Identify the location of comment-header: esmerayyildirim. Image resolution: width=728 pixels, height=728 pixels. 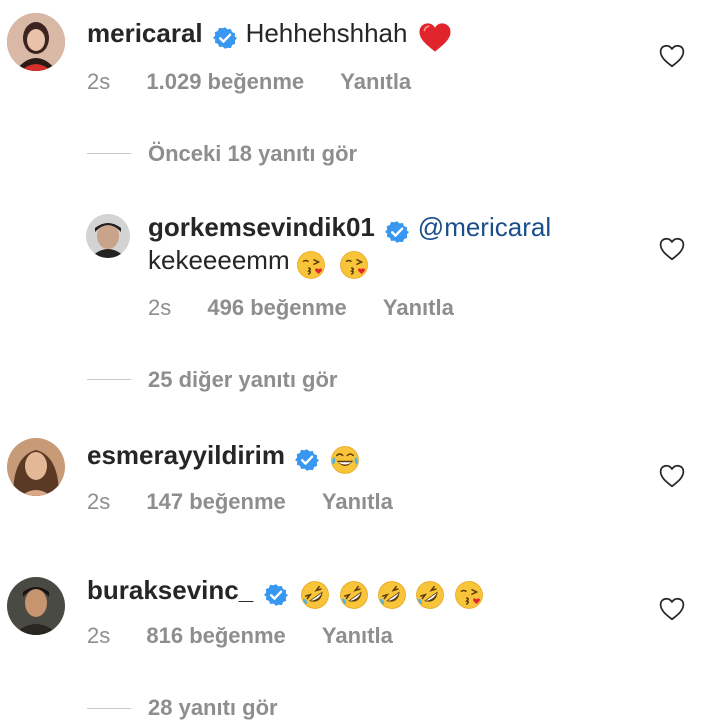
(223, 457).